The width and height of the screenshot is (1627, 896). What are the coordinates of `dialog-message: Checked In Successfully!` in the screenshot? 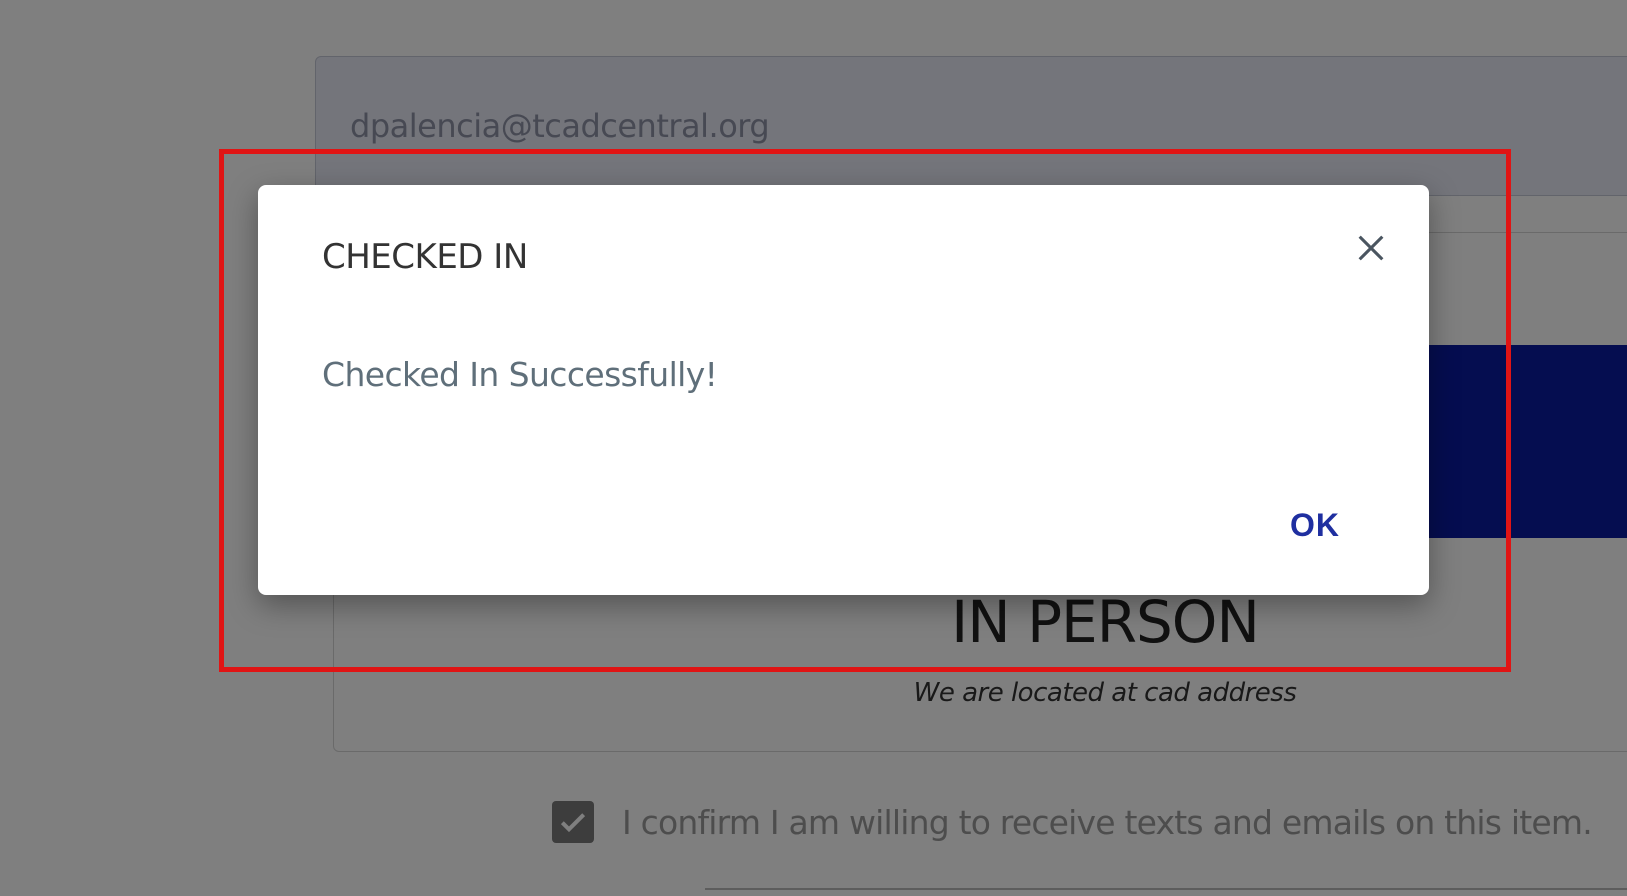 It's located at (520, 374).